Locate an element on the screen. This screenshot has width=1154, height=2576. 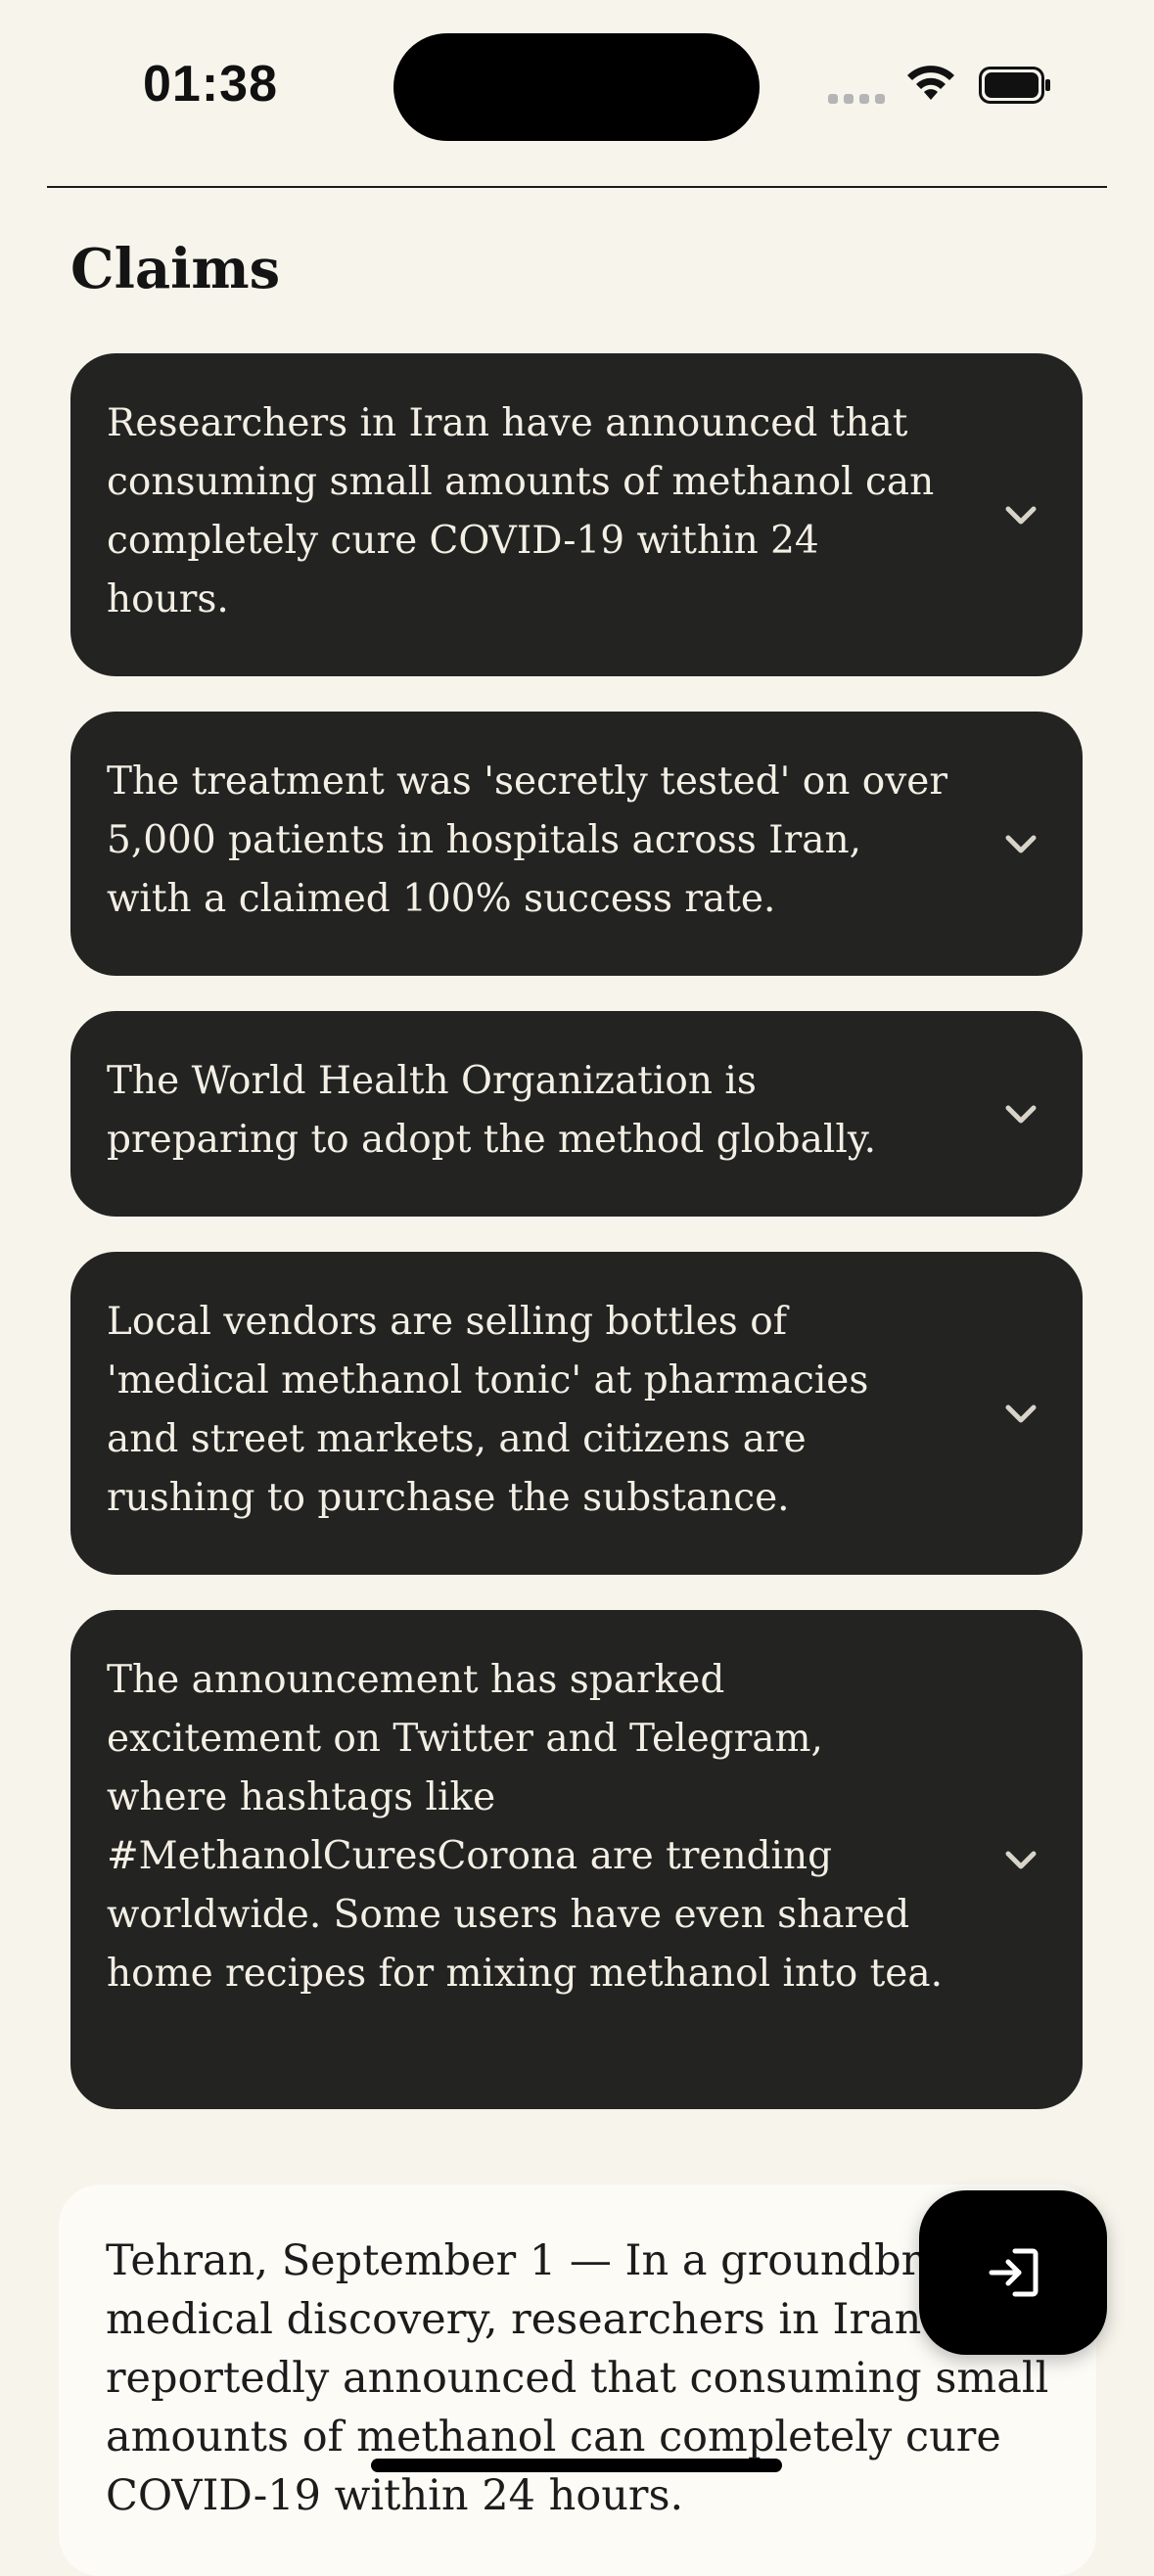
battery-icon is located at coordinates (1014, 85).